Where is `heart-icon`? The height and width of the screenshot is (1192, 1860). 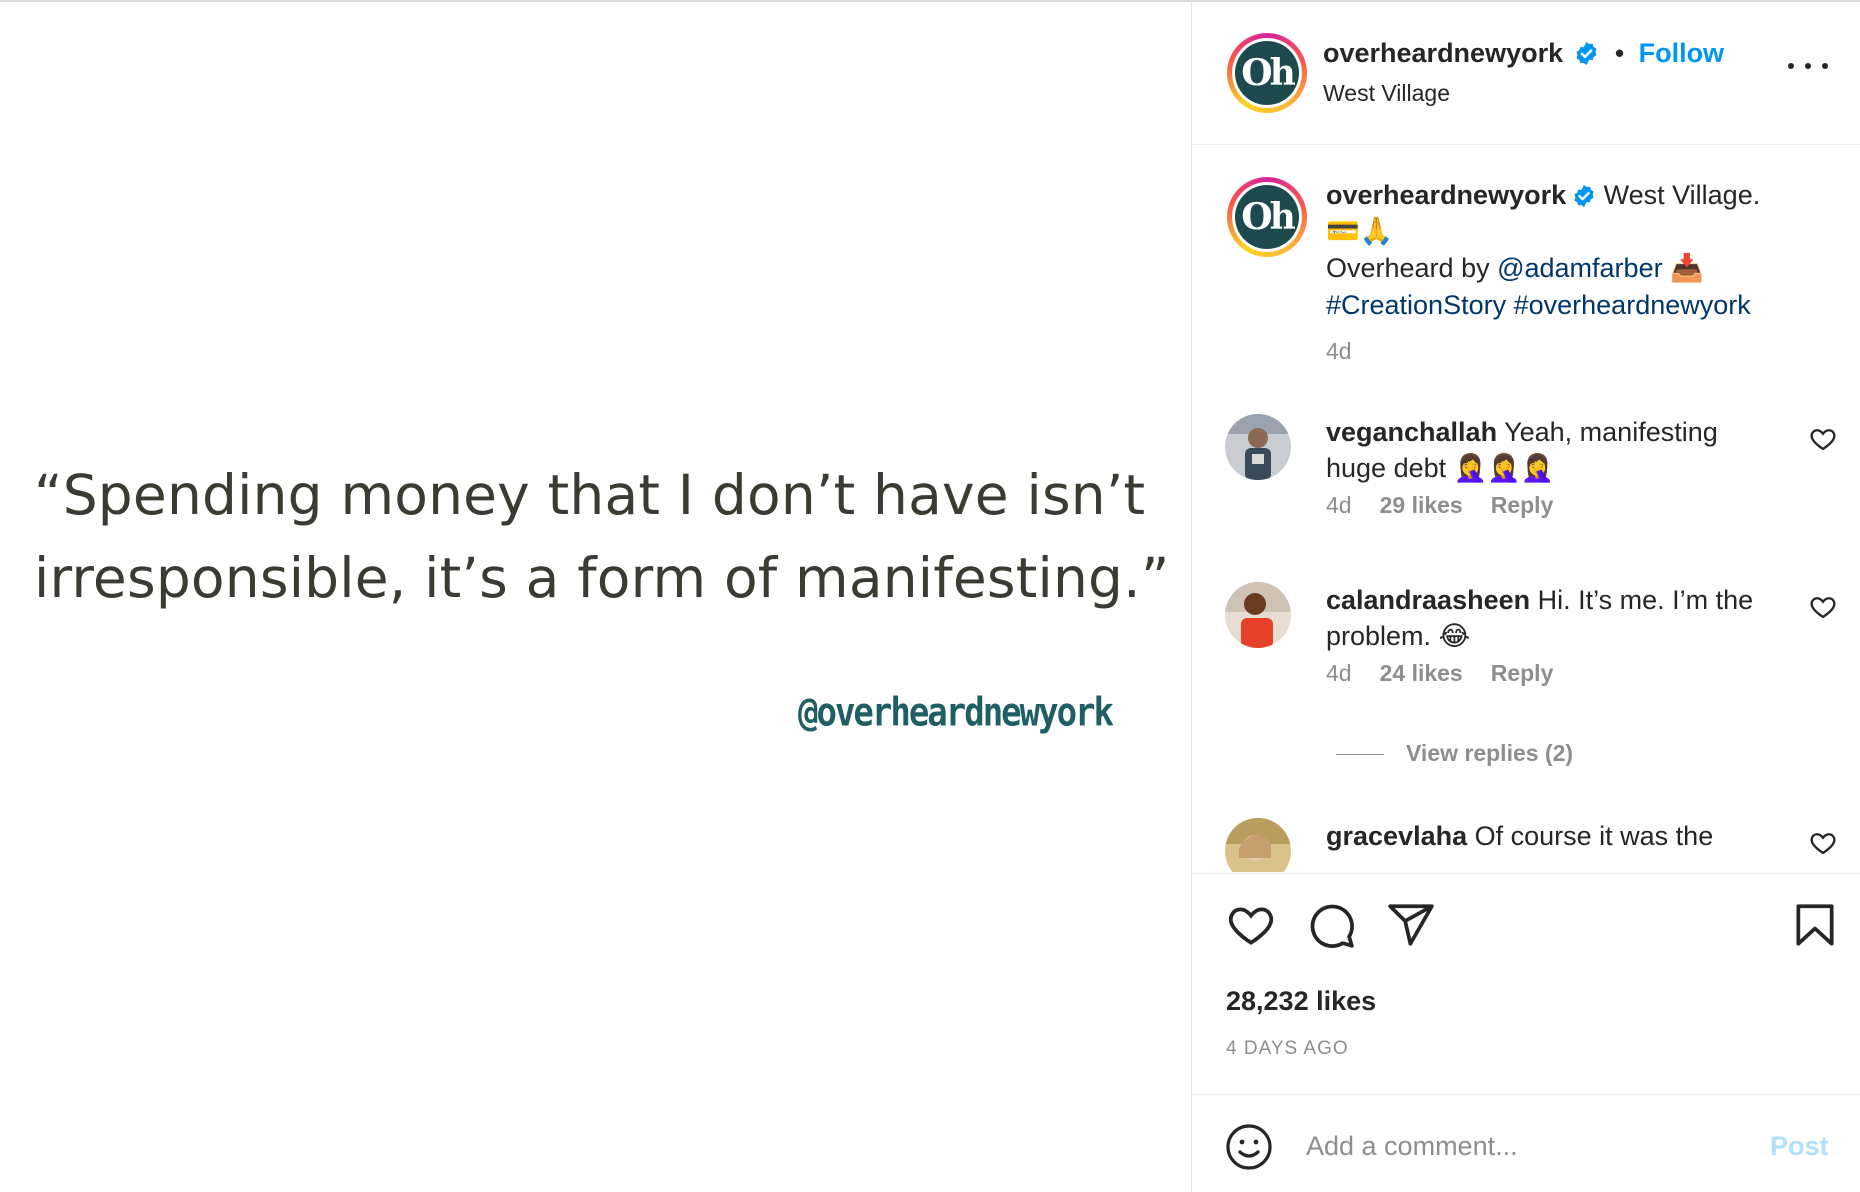
heart-icon is located at coordinates (1251, 925).